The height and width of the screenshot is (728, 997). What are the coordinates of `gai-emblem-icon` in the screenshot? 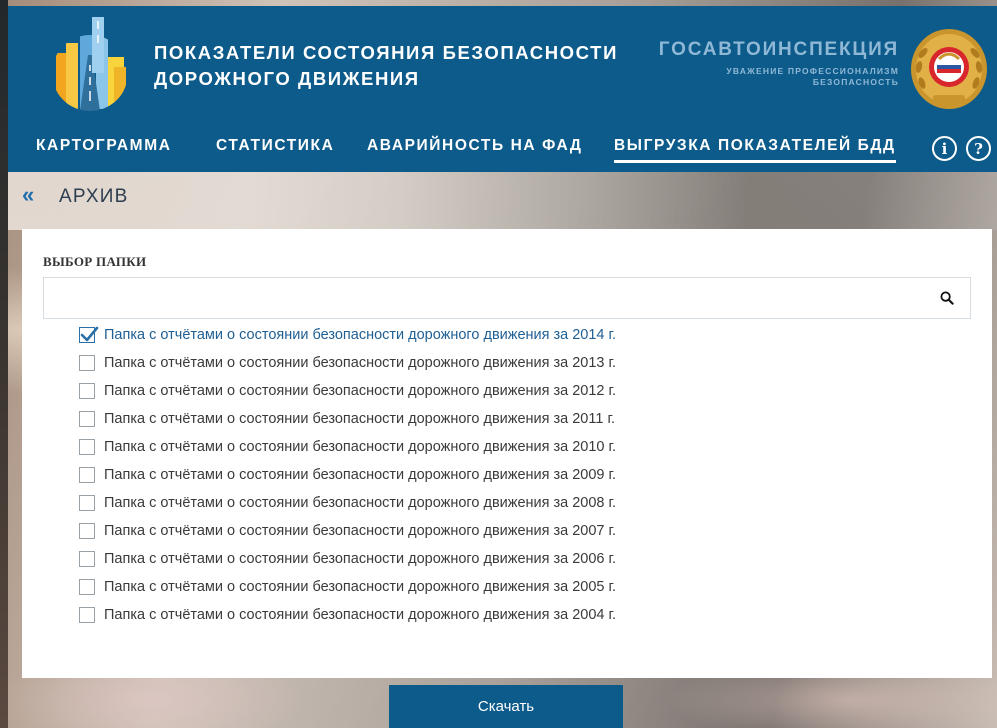 It's located at (949, 67).